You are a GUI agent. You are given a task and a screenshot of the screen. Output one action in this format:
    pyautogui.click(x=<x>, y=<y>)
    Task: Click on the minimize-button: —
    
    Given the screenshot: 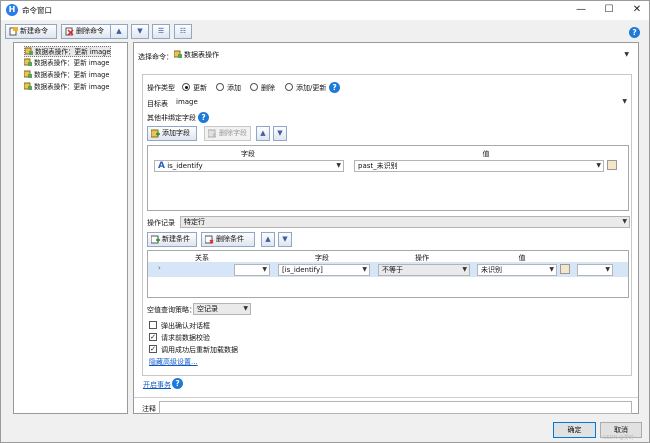 What is the action you would take?
    pyautogui.click(x=581, y=10)
    